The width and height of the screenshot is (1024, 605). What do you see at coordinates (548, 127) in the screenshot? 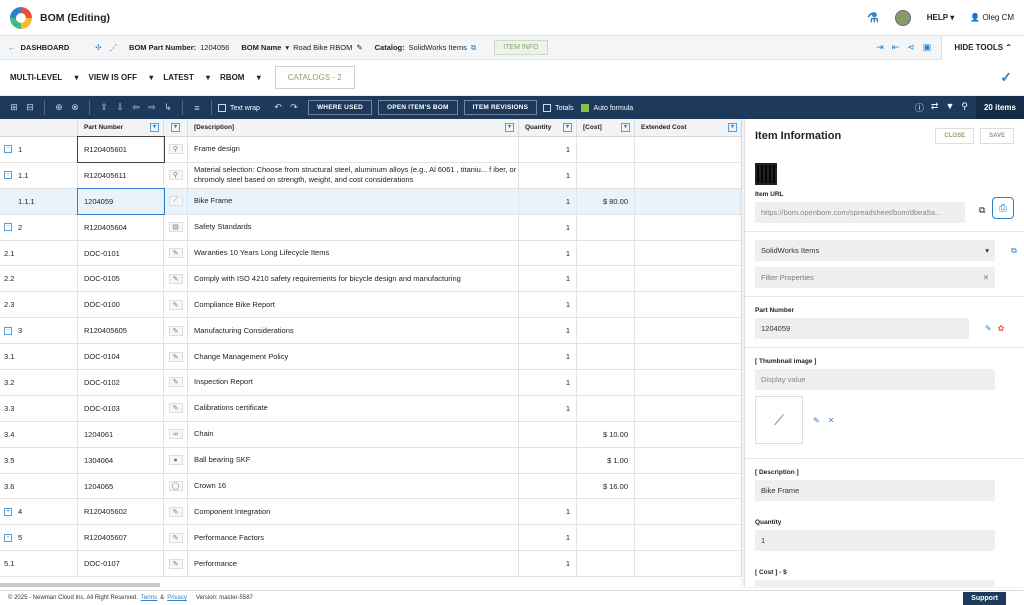
I see `col-quantity: Quantity ▾` at bounding box center [548, 127].